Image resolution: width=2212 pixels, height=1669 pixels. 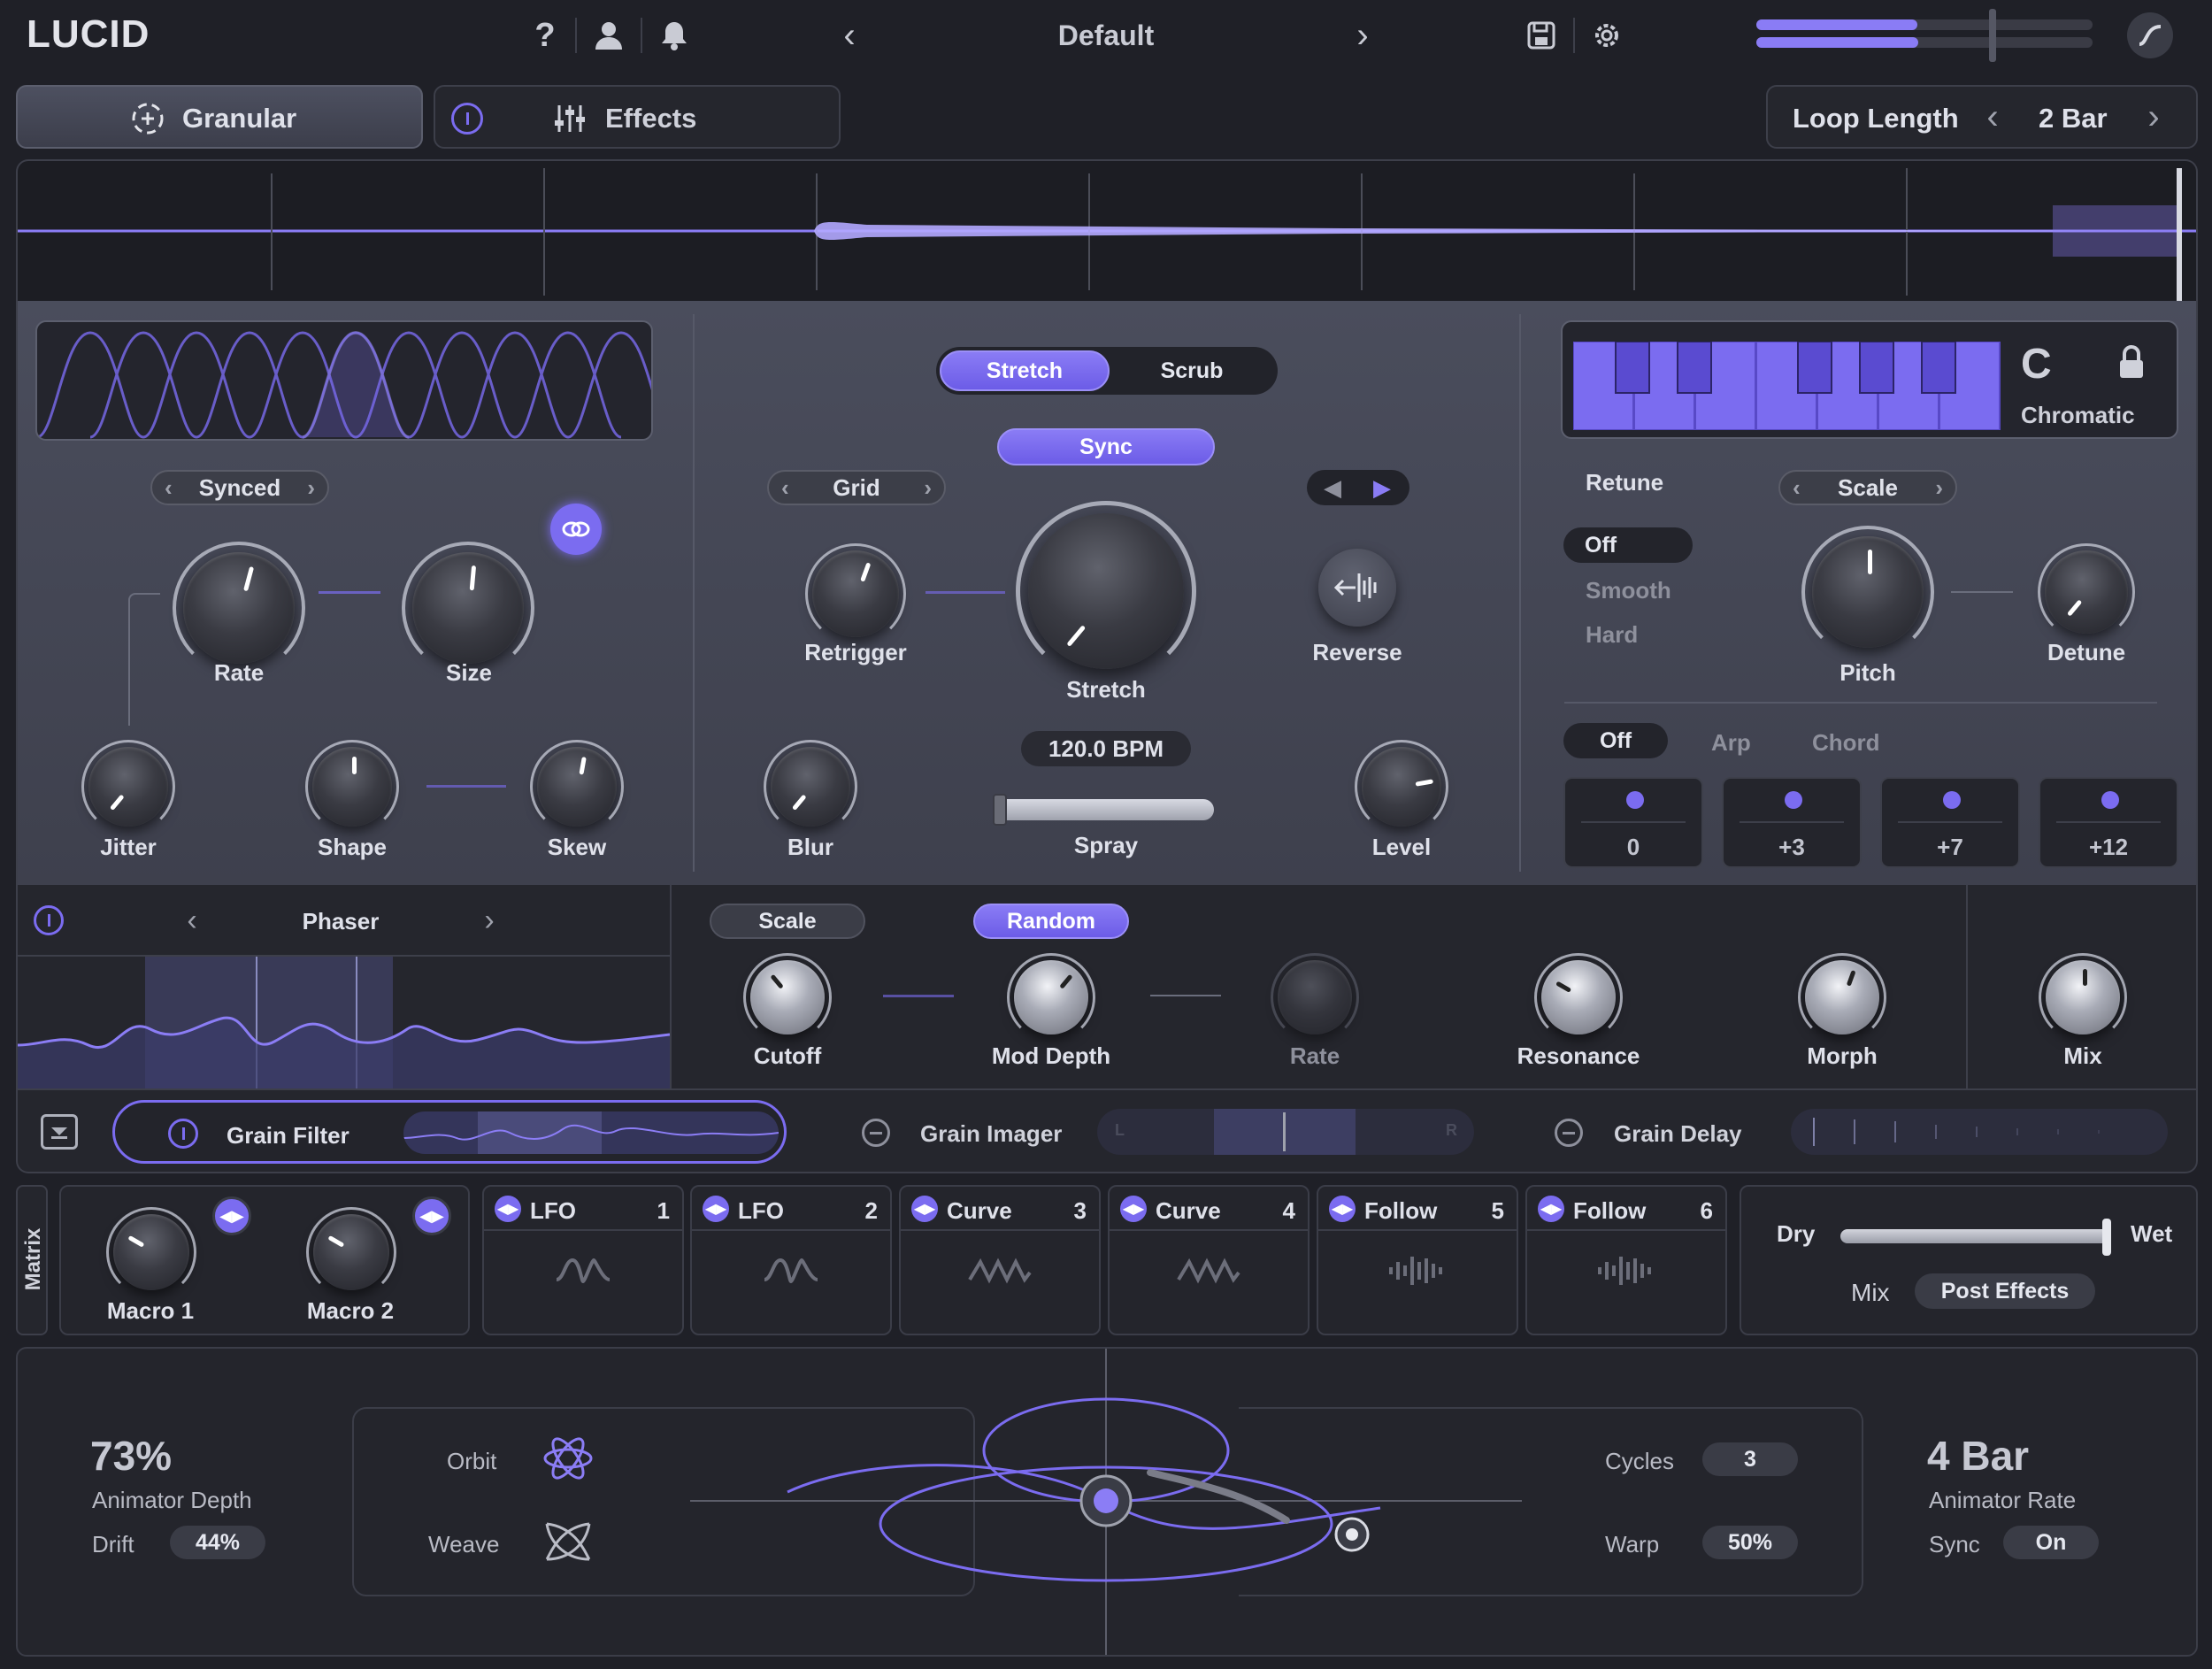 What do you see at coordinates (545, 35) in the screenshot?
I see `help-icon: ?` at bounding box center [545, 35].